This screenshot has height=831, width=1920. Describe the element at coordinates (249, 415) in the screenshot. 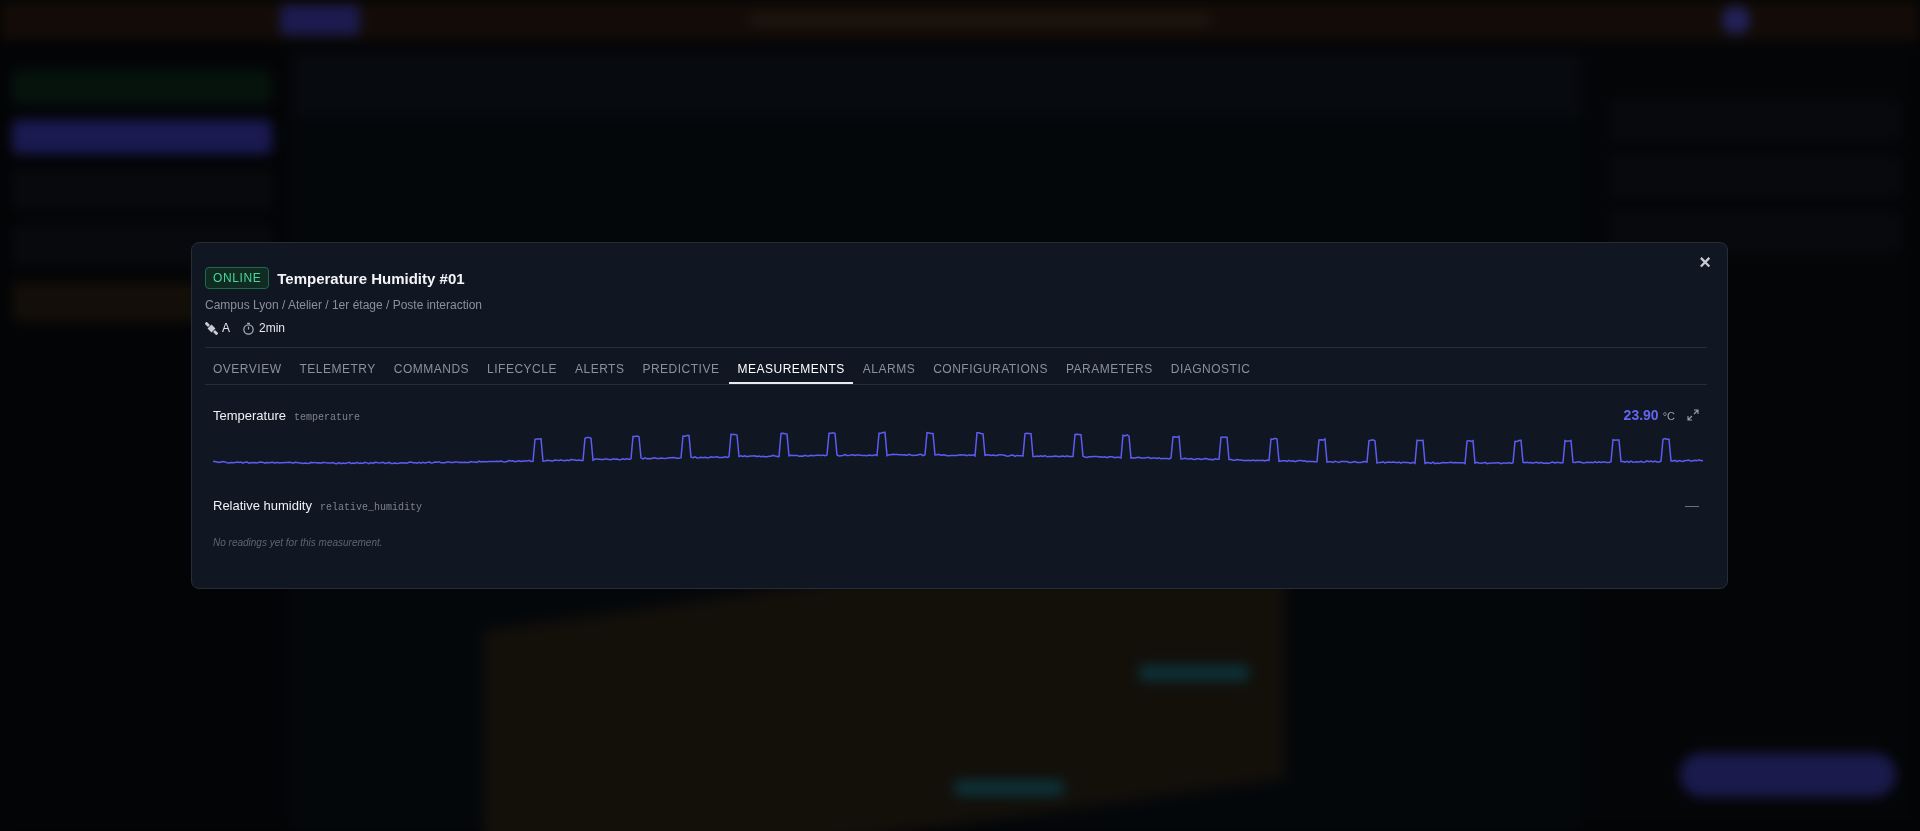

I see `measurement-name: Temperature` at that location.